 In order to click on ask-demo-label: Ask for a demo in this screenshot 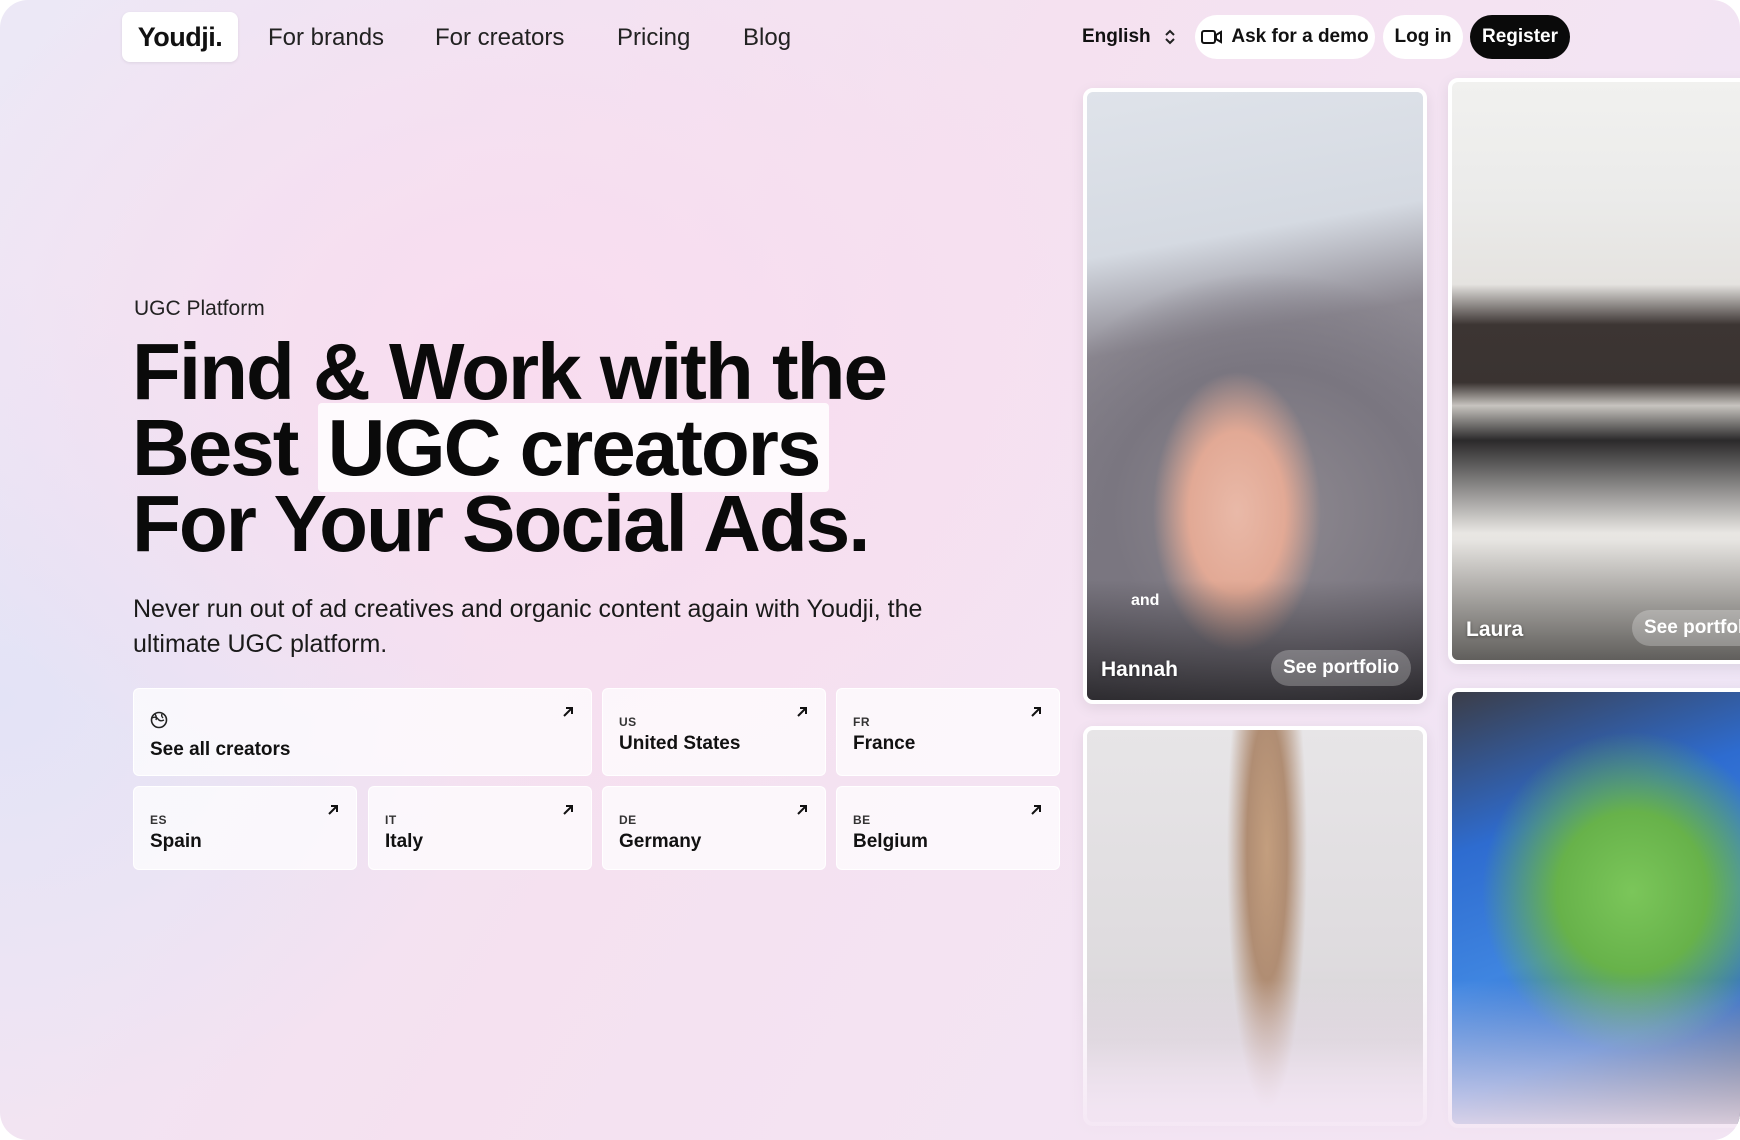, I will do `click(1300, 36)`.